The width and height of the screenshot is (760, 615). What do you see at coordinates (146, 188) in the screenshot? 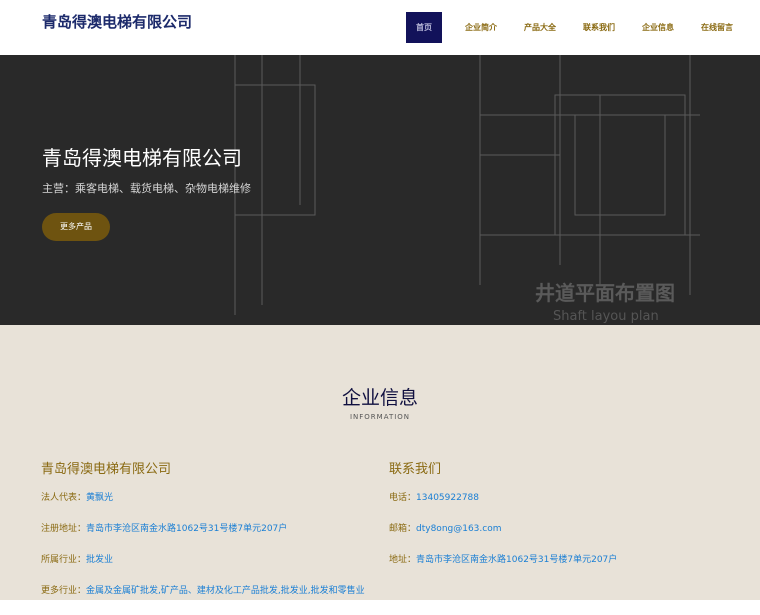
I see `hero-subtitle: 主营：乘客电梯、载货电梯、杂物电梯维修` at bounding box center [146, 188].